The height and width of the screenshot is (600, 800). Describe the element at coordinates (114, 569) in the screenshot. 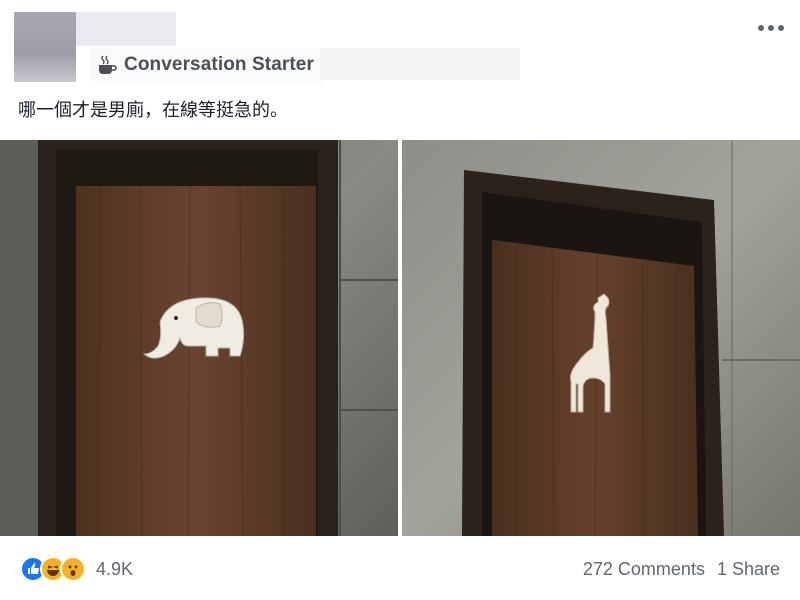

I see `reaction-count: 4.9K` at that location.